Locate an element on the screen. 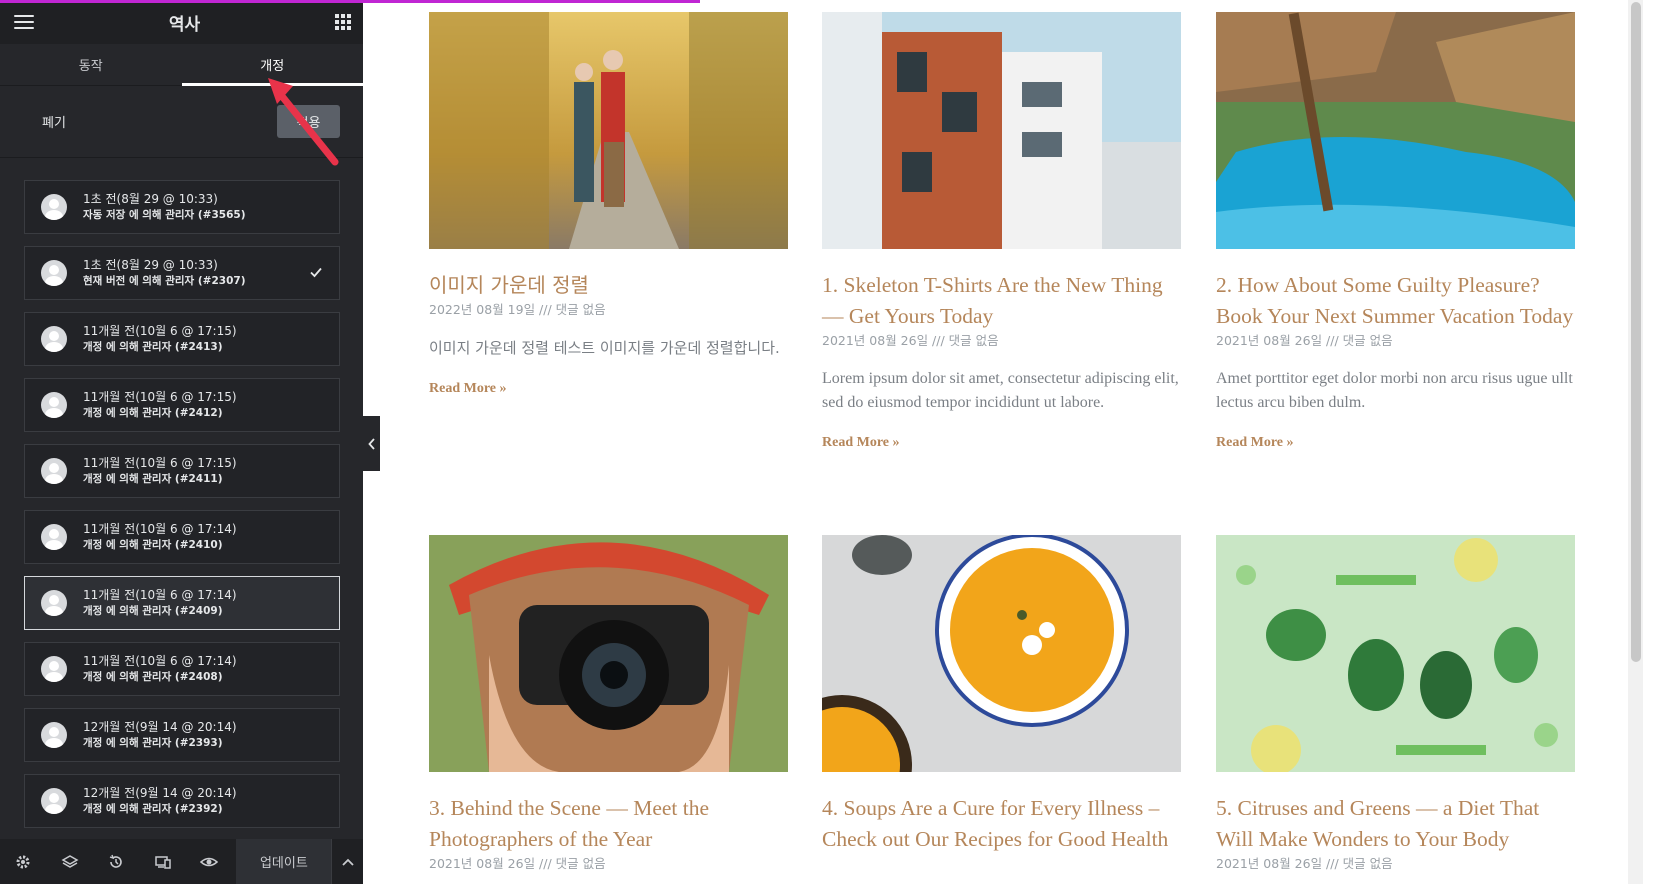 The image size is (1658, 884). post-image-pool is located at coordinates (1395, 130).